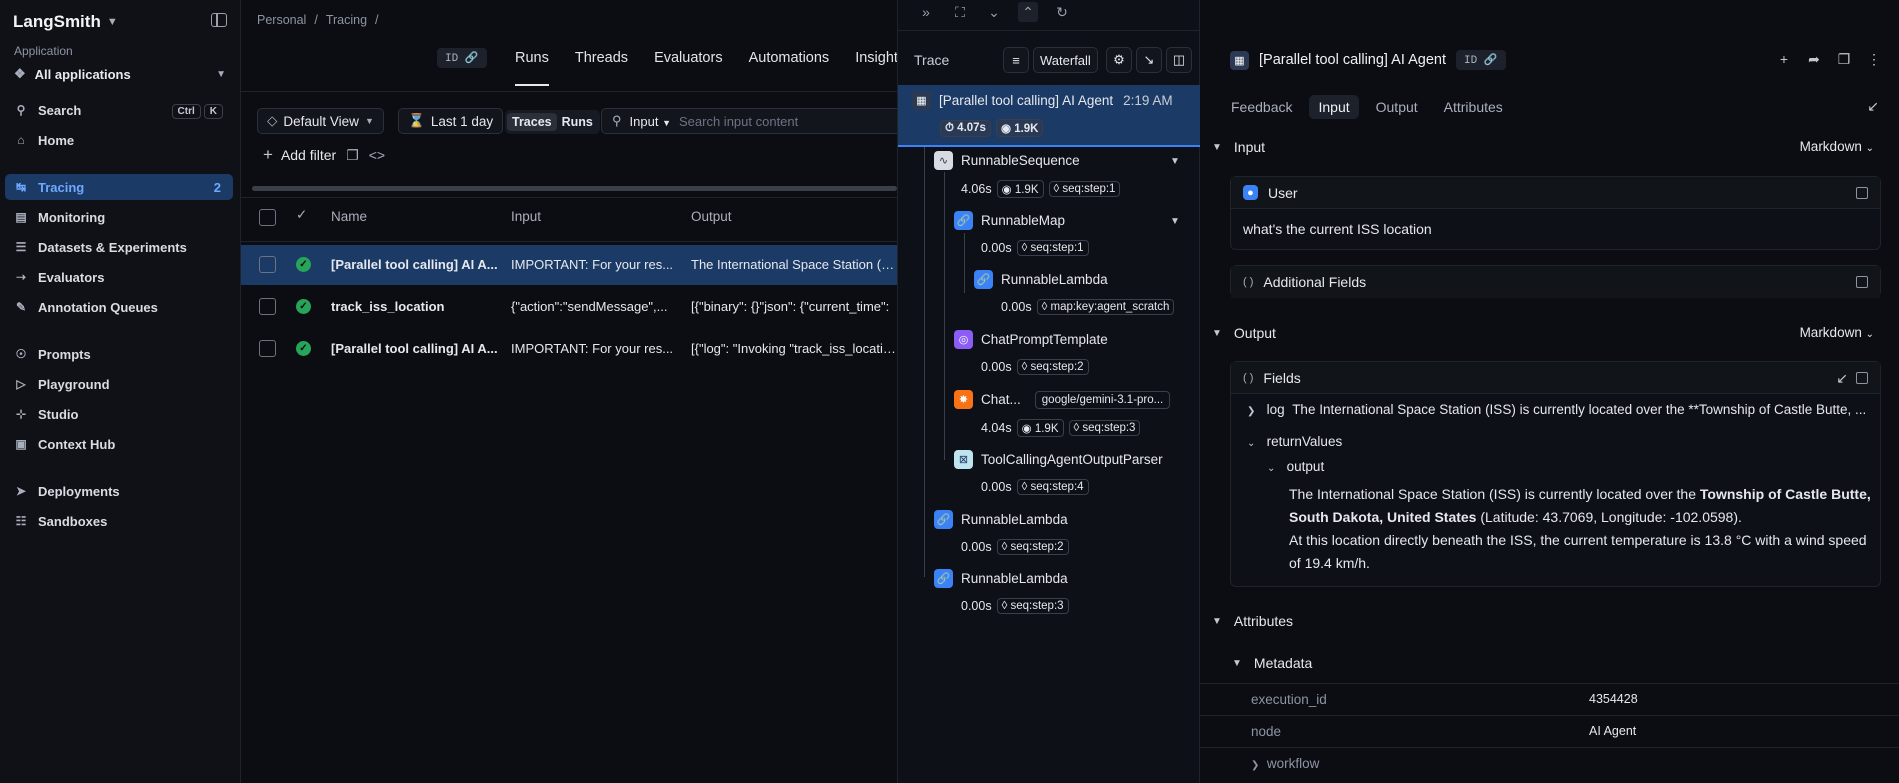 The height and width of the screenshot is (783, 1899). What do you see at coordinates (1555, 281) in the screenshot?
I see `additional-fields-card: ( ) Additional Fields` at bounding box center [1555, 281].